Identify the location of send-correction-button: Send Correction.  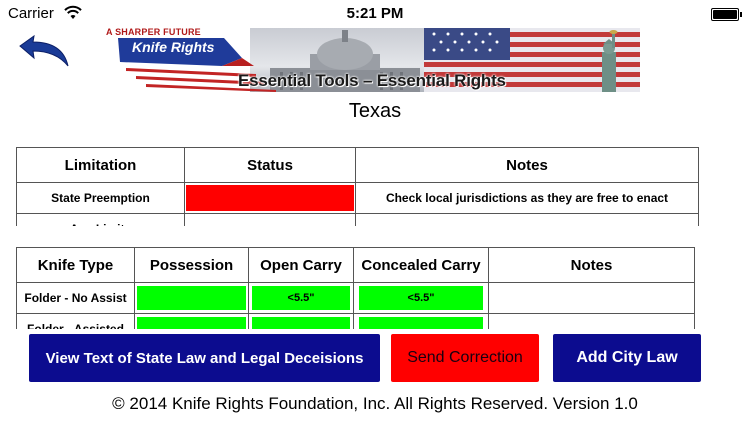
(465, 358).